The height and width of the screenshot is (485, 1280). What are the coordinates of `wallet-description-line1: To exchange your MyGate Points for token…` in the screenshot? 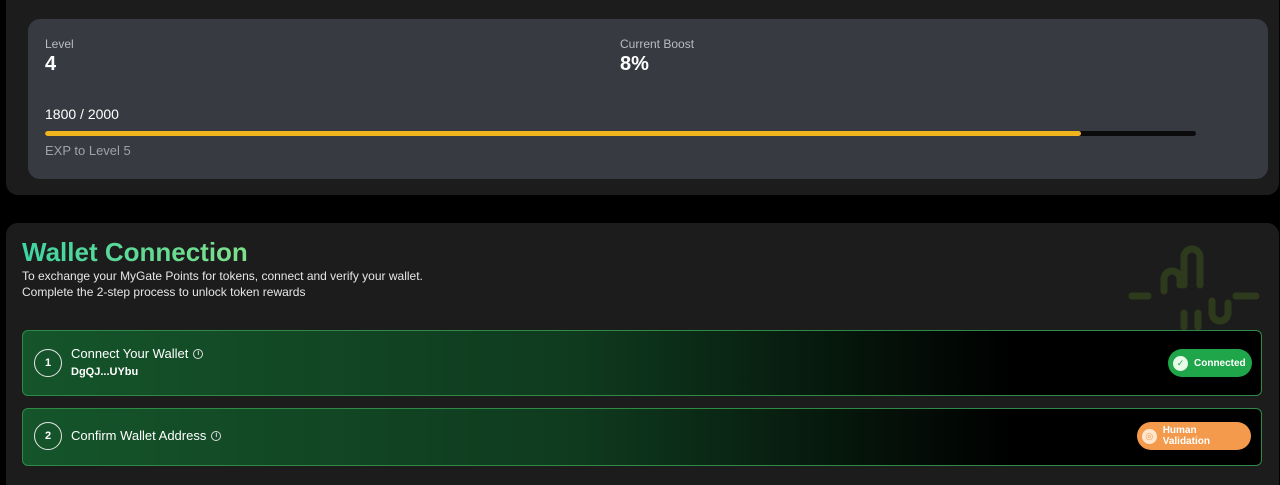 It's located at (222, 276).